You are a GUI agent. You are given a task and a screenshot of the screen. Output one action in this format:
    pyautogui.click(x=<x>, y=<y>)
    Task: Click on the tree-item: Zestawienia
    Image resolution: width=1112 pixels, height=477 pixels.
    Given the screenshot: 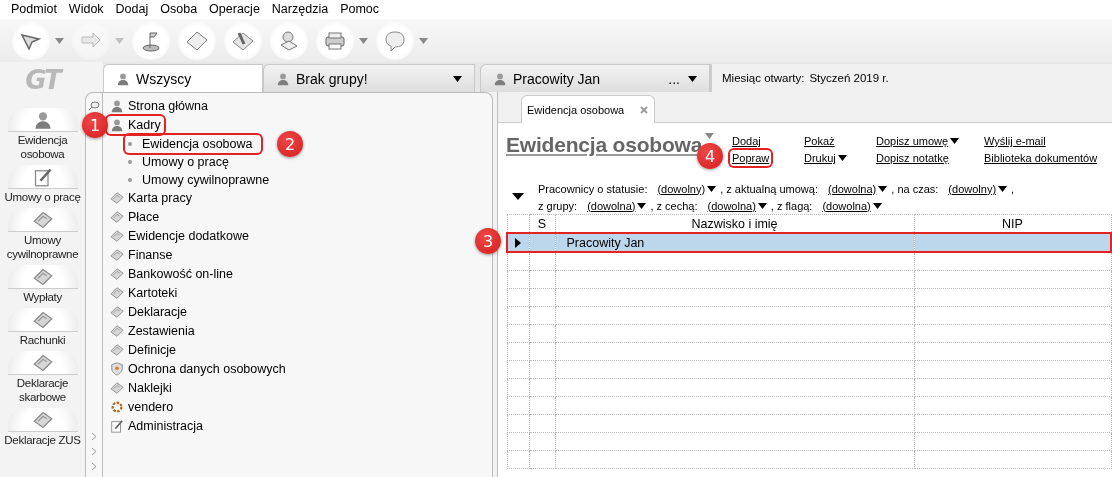 What is the action you would take?
    pyautogui.click(x=152, y=331)
    